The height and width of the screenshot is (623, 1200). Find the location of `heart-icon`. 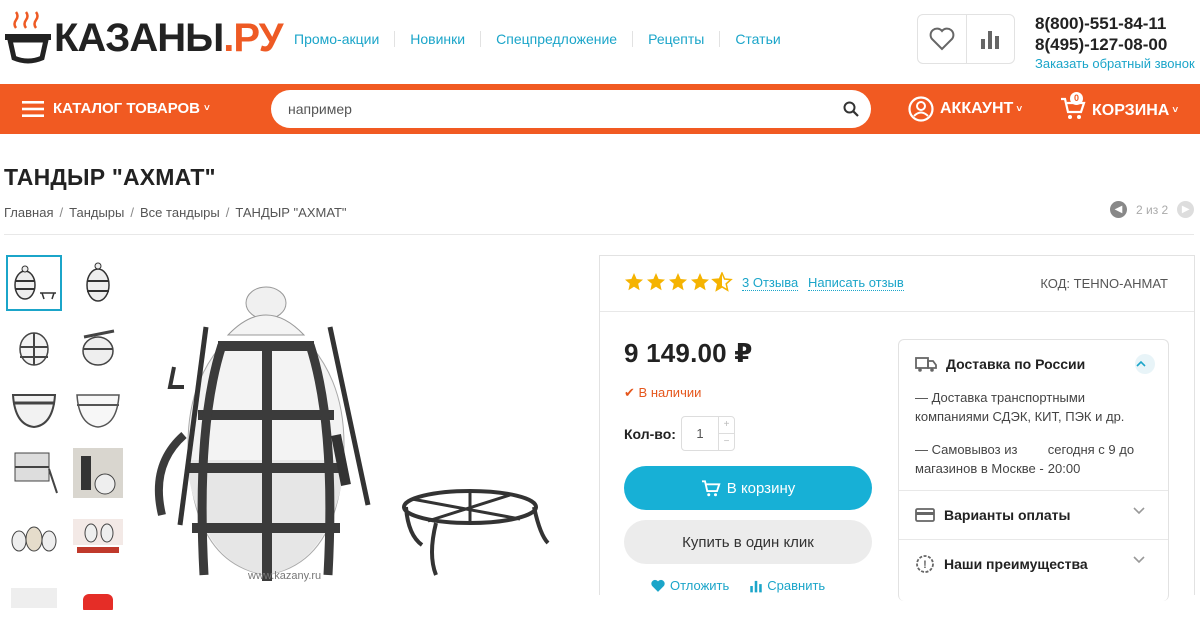

heart-icon is located at coordinates (942, 39).